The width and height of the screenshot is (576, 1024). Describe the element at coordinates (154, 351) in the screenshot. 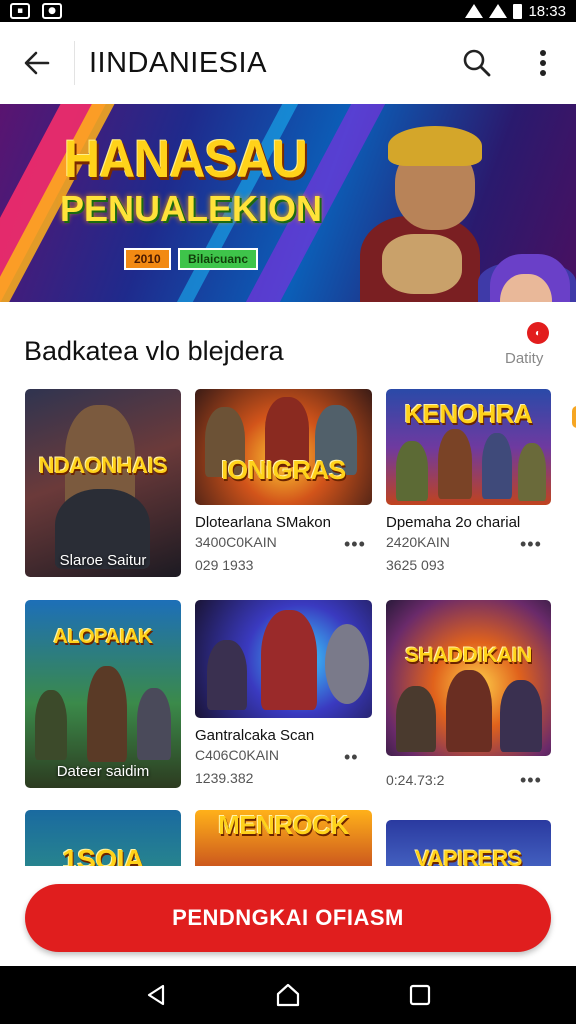

I see `section-title: Badkatea vlo blejdera` at that location.